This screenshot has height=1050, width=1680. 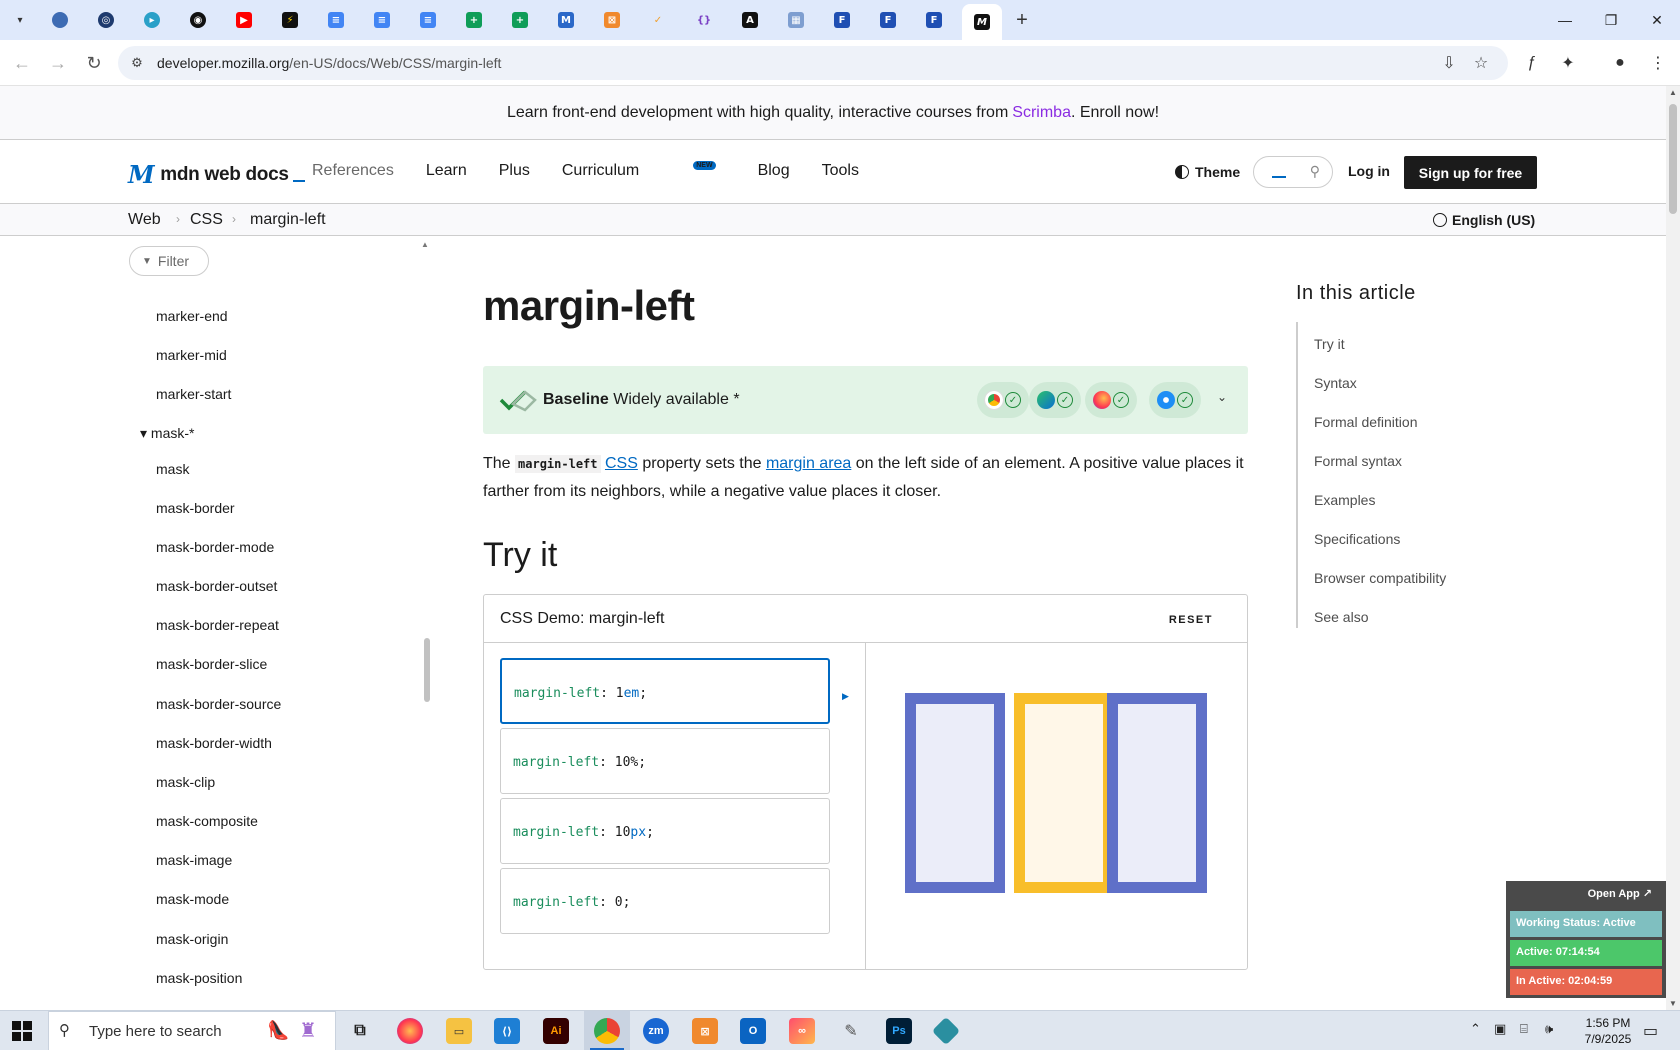 I want to click on creative-cloud-icon: ∞, so click(x=802, y=1031).